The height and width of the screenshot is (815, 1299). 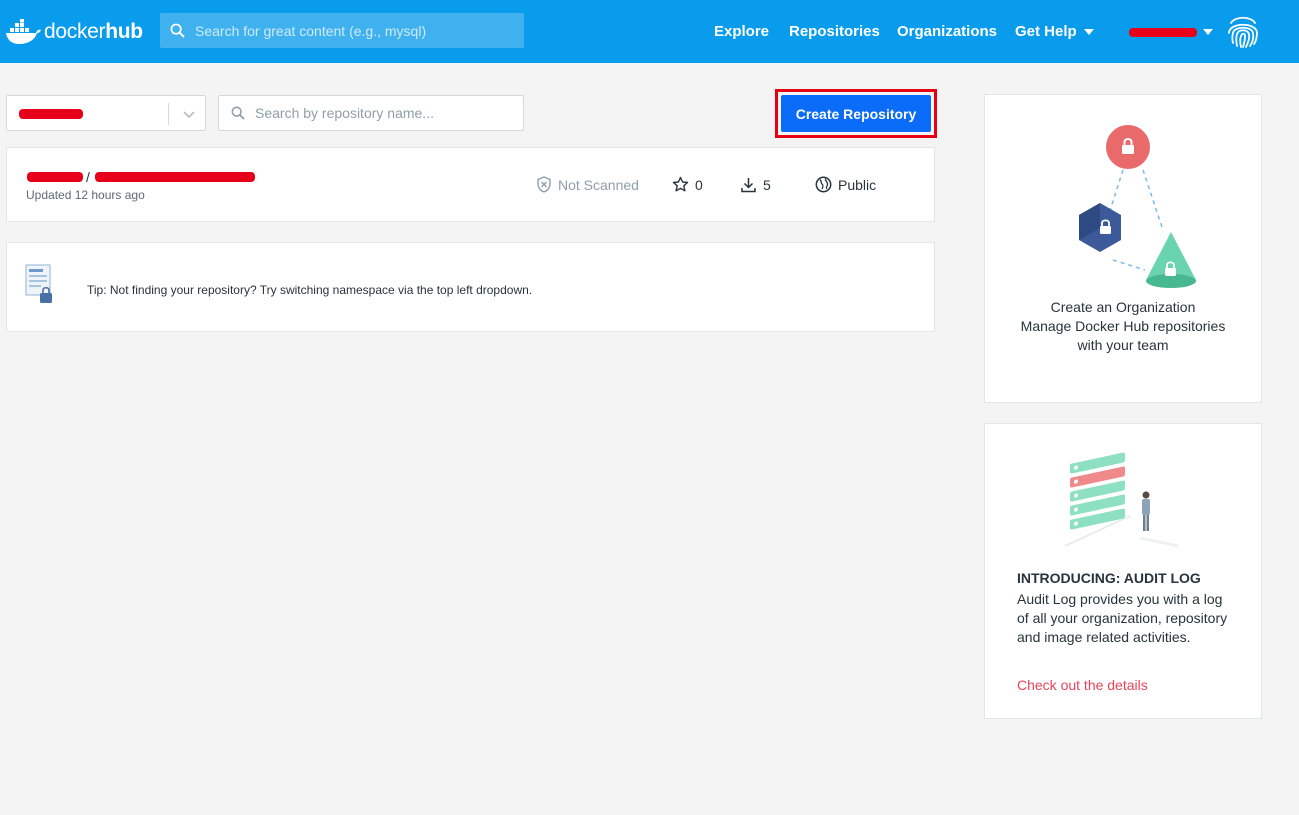 I want to click on repo-name-redacted, so click(x=175, y=177).